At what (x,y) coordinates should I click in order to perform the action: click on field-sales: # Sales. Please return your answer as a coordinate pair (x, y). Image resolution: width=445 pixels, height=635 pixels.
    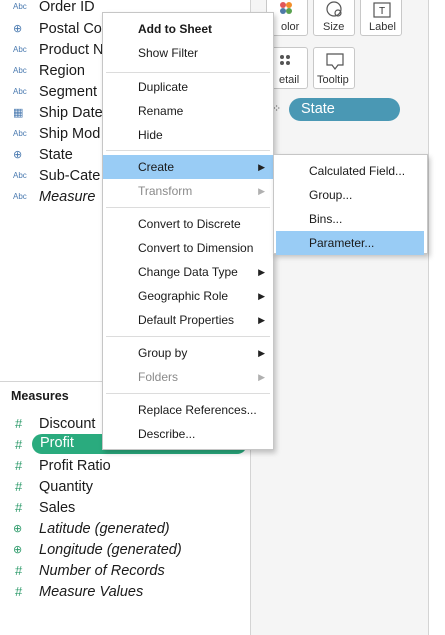
    Looking at the image, I should click on (37, 507).